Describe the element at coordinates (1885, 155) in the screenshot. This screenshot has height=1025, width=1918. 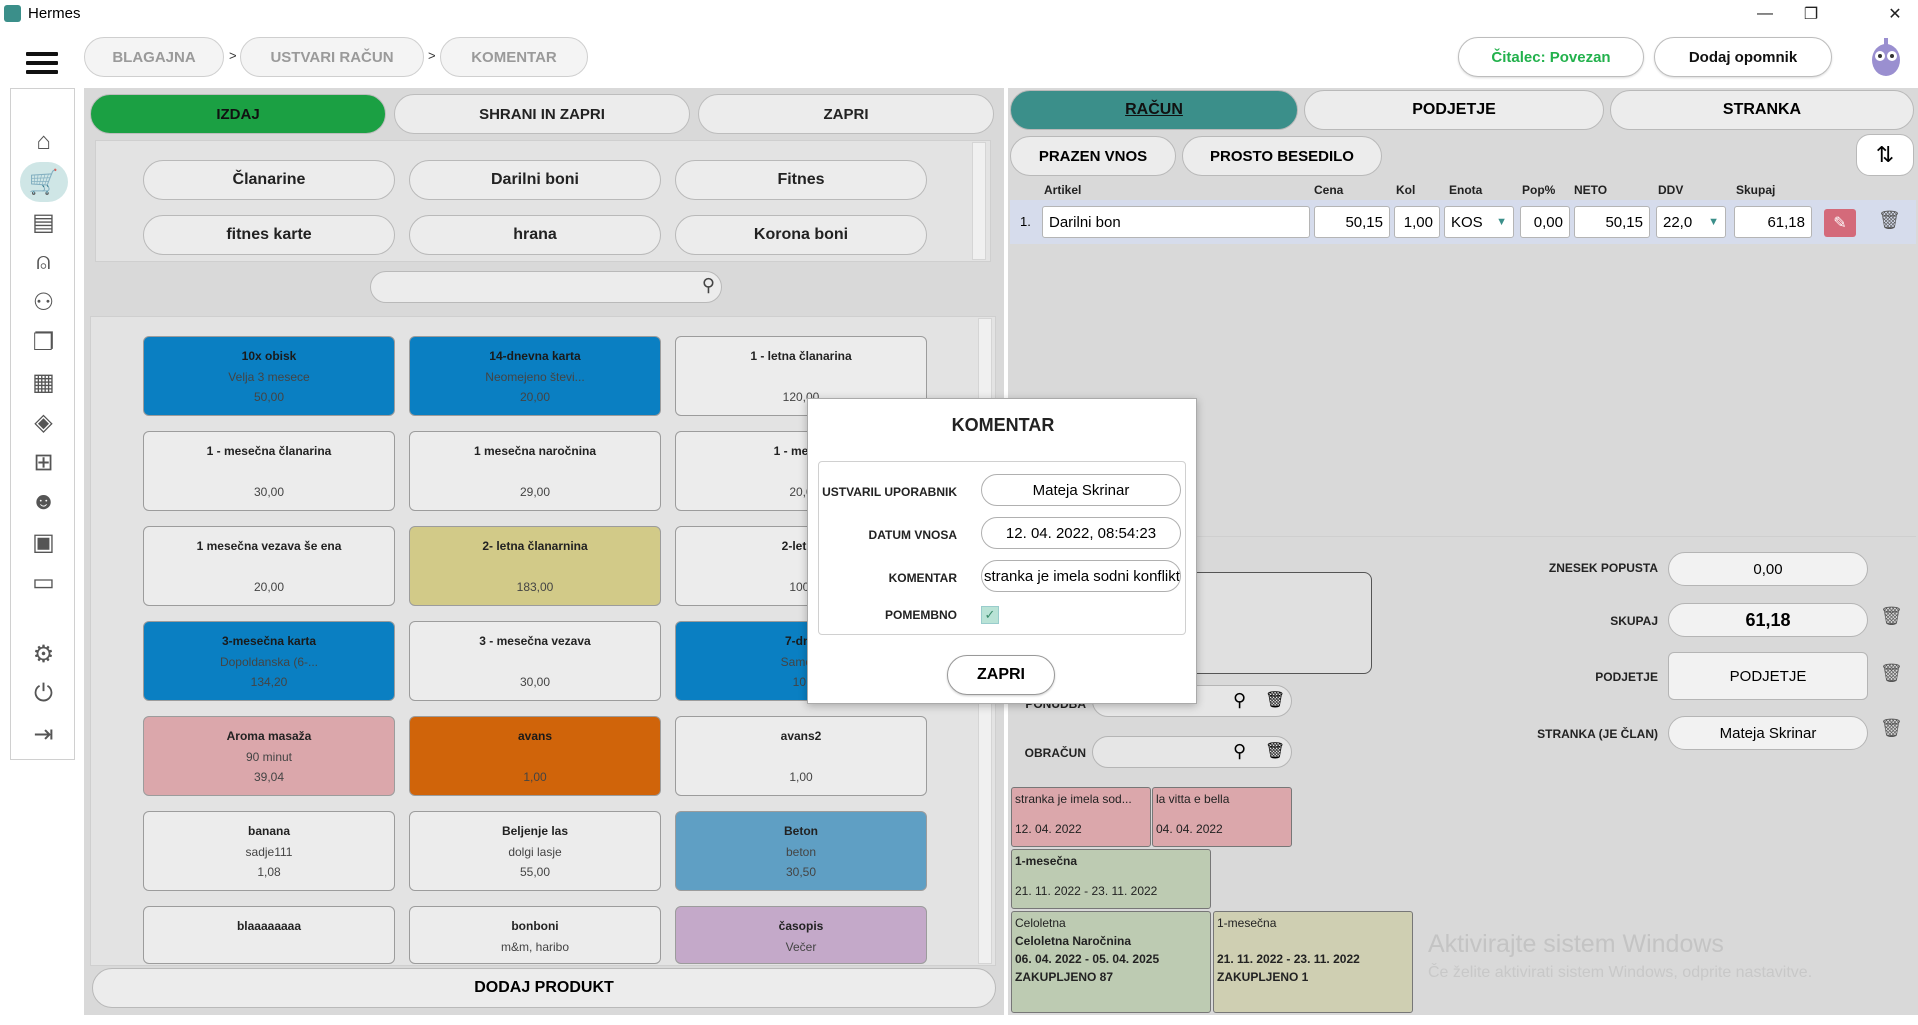
I see `sort-icon: ⇅` at that location.